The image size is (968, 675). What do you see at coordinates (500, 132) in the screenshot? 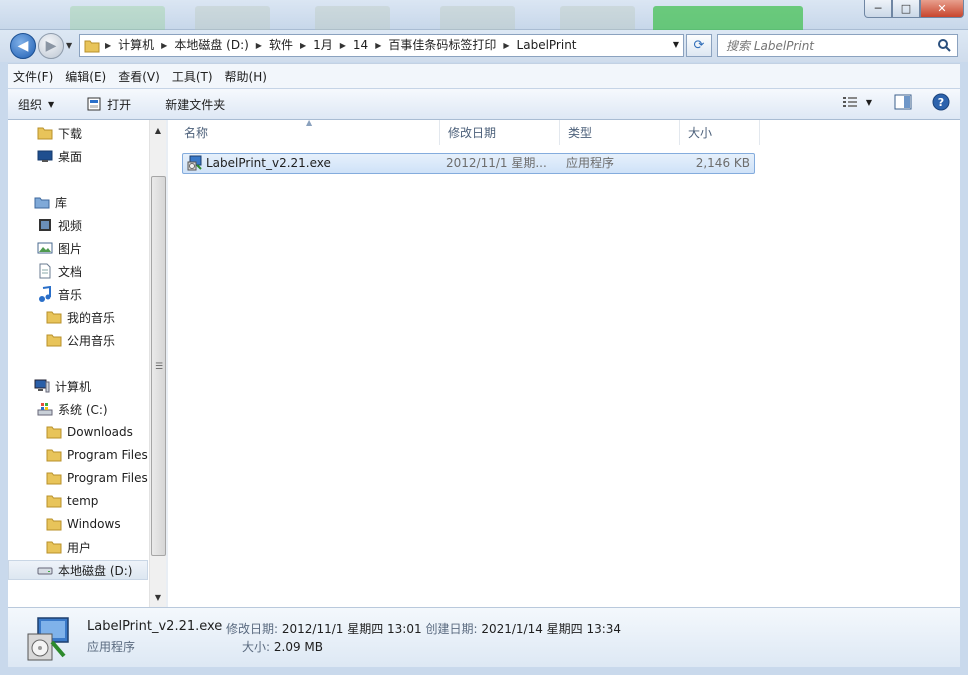
I see `column-header-modified: 修改日期` at bounding box center [500, 132].